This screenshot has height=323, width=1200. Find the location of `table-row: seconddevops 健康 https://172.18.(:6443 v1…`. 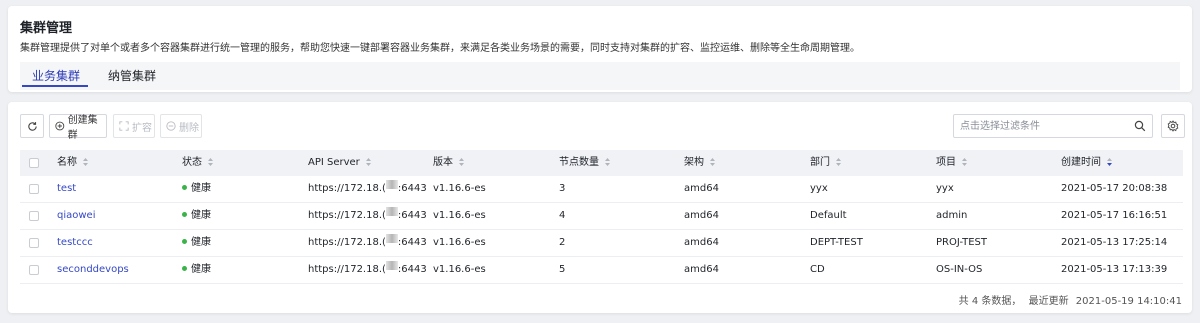

table-row: seconddevops 健康 https://172.18.(:6443 v1… is located at coordinates (601, 270).